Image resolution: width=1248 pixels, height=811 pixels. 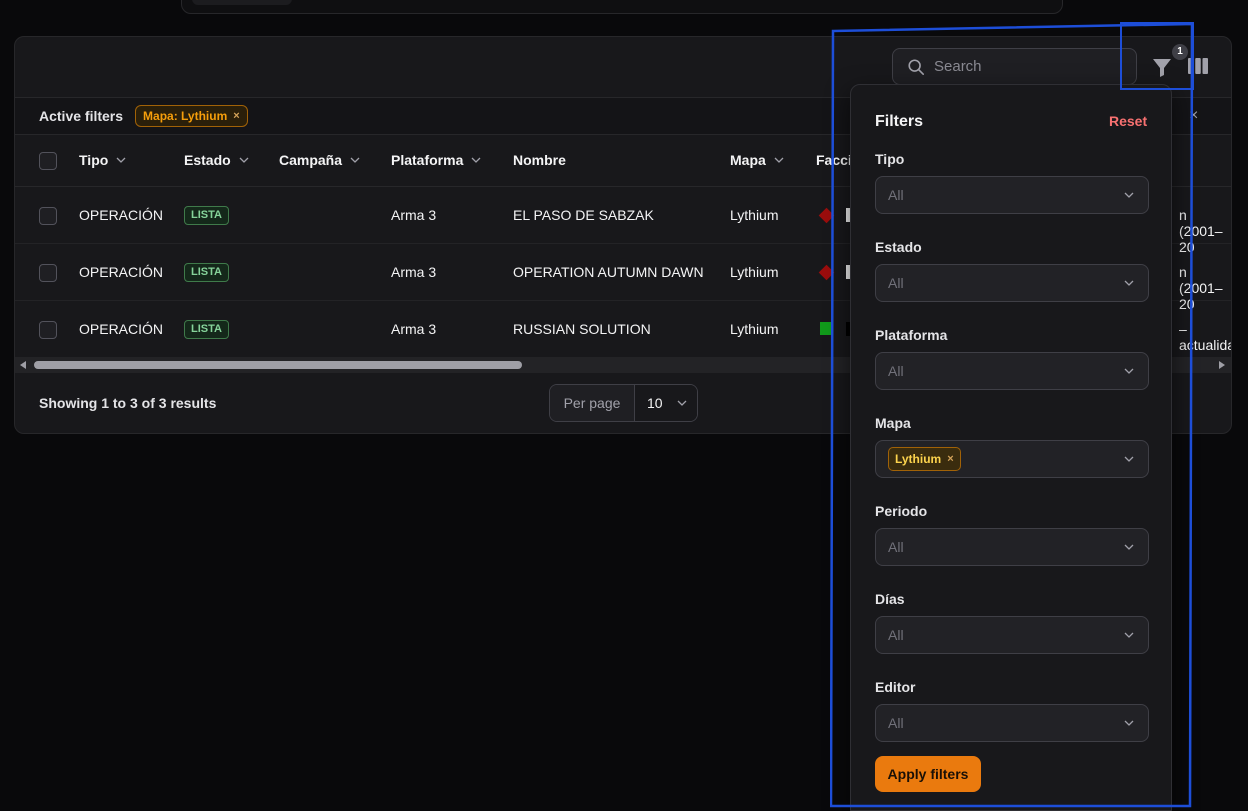 What do you see at coordinates (1193, 116) in the screenshot?
I see `clear-filters-icon: ×` at bounding box center [1193, 116].